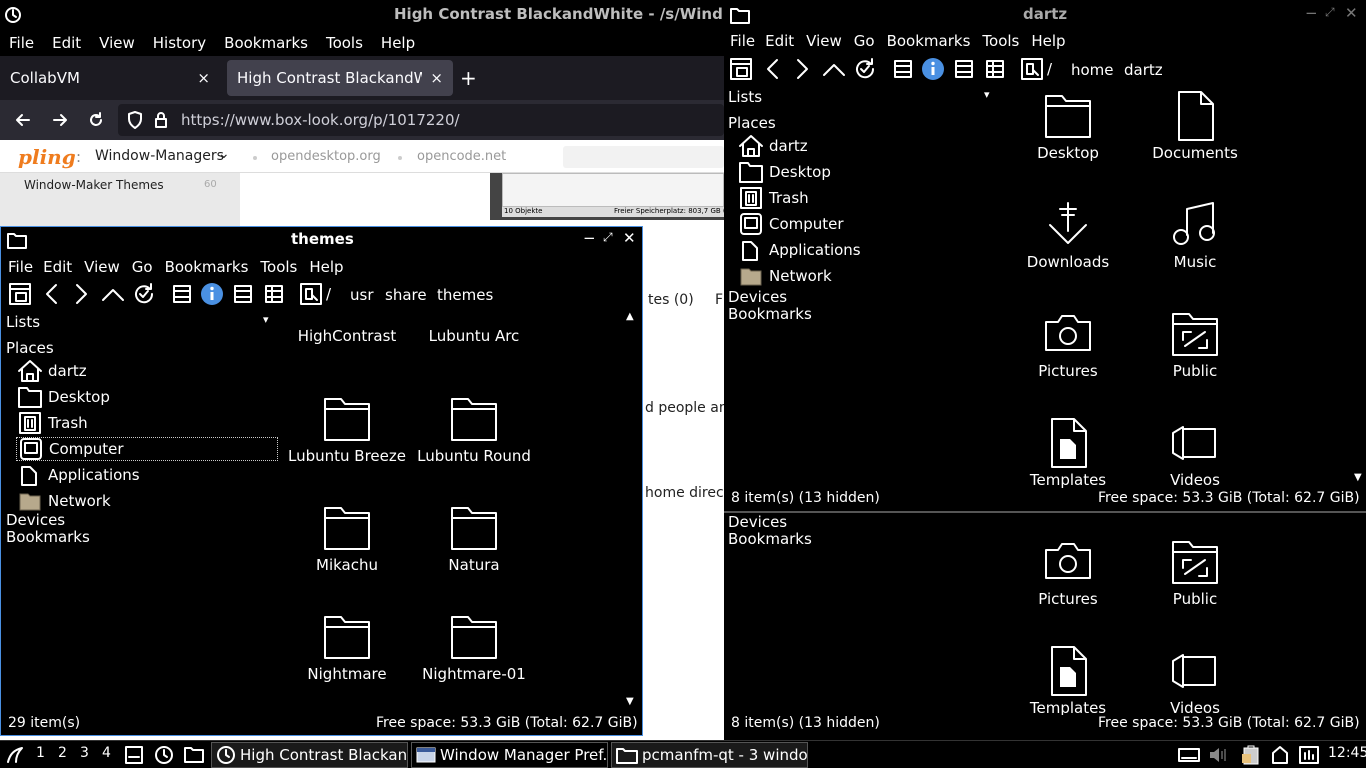  I want to click on clipboard-icon, so click(1251, 755).